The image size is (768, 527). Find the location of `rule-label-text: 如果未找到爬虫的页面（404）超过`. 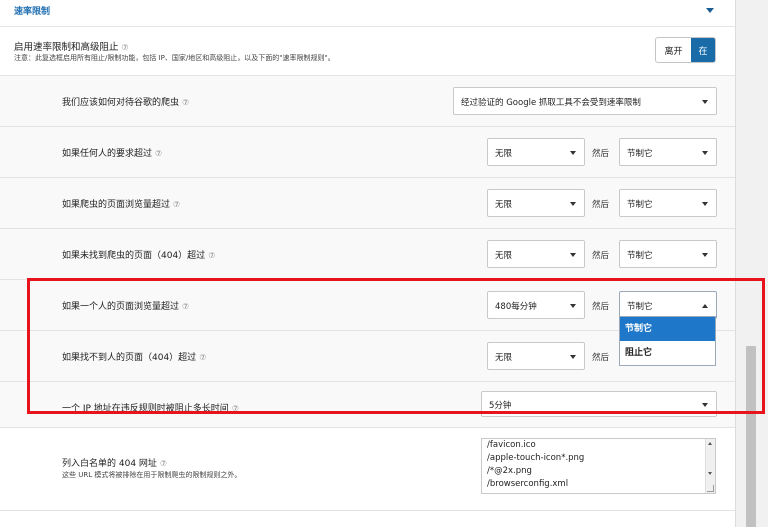

rule-label-text: 如果未找到爬虫的页面（404）超过 is located at coordinates (134, 256).